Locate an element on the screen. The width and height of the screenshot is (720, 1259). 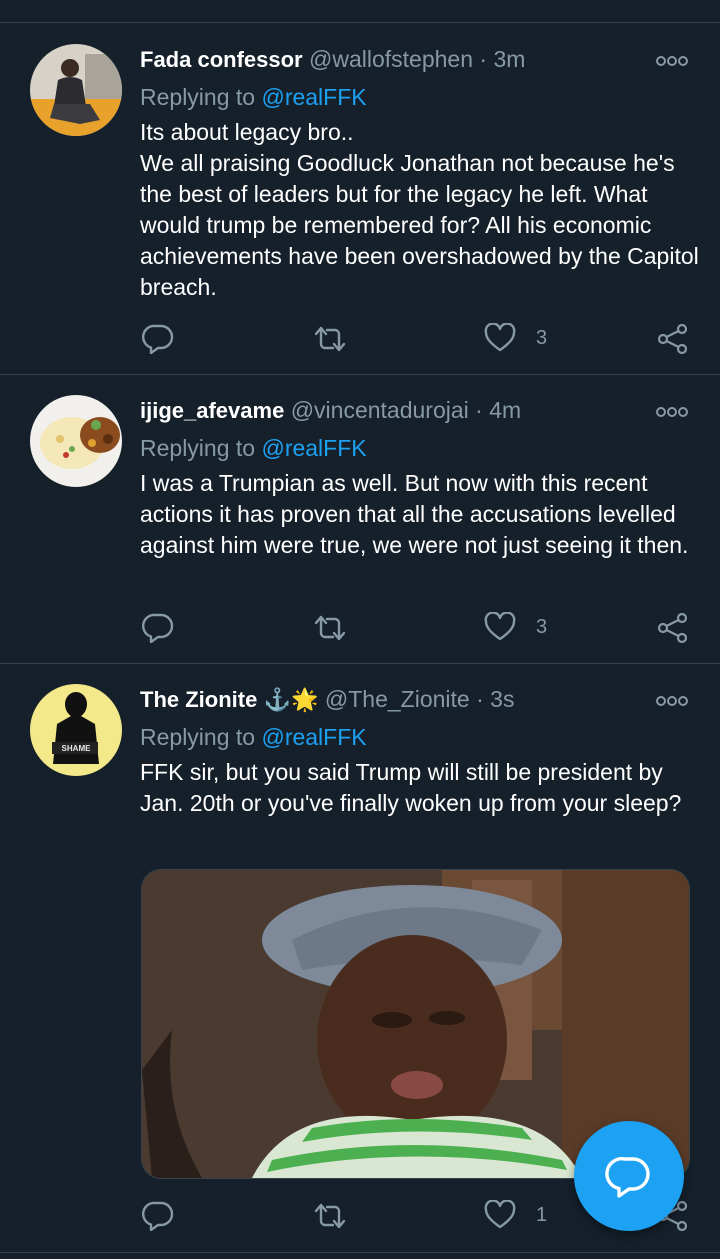
compose-reply-icon is located at coordinates (627, 1177).